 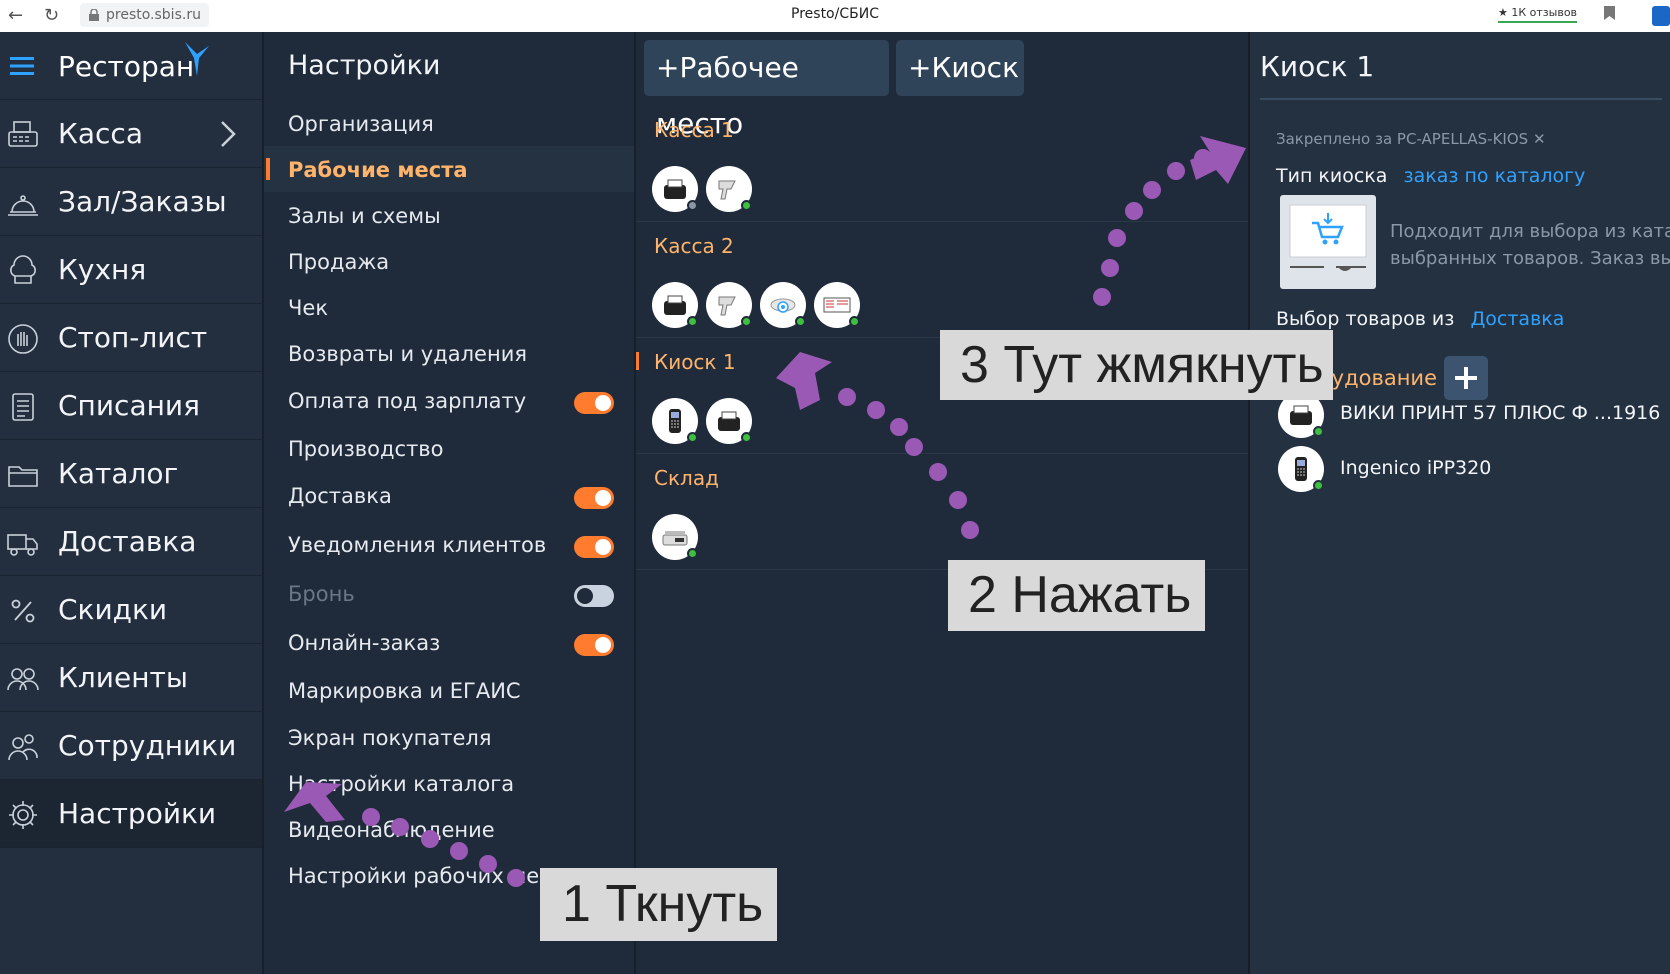 I want to click on reviews-badge: ★ 1К отзывов, so click(x=1538, y=14).